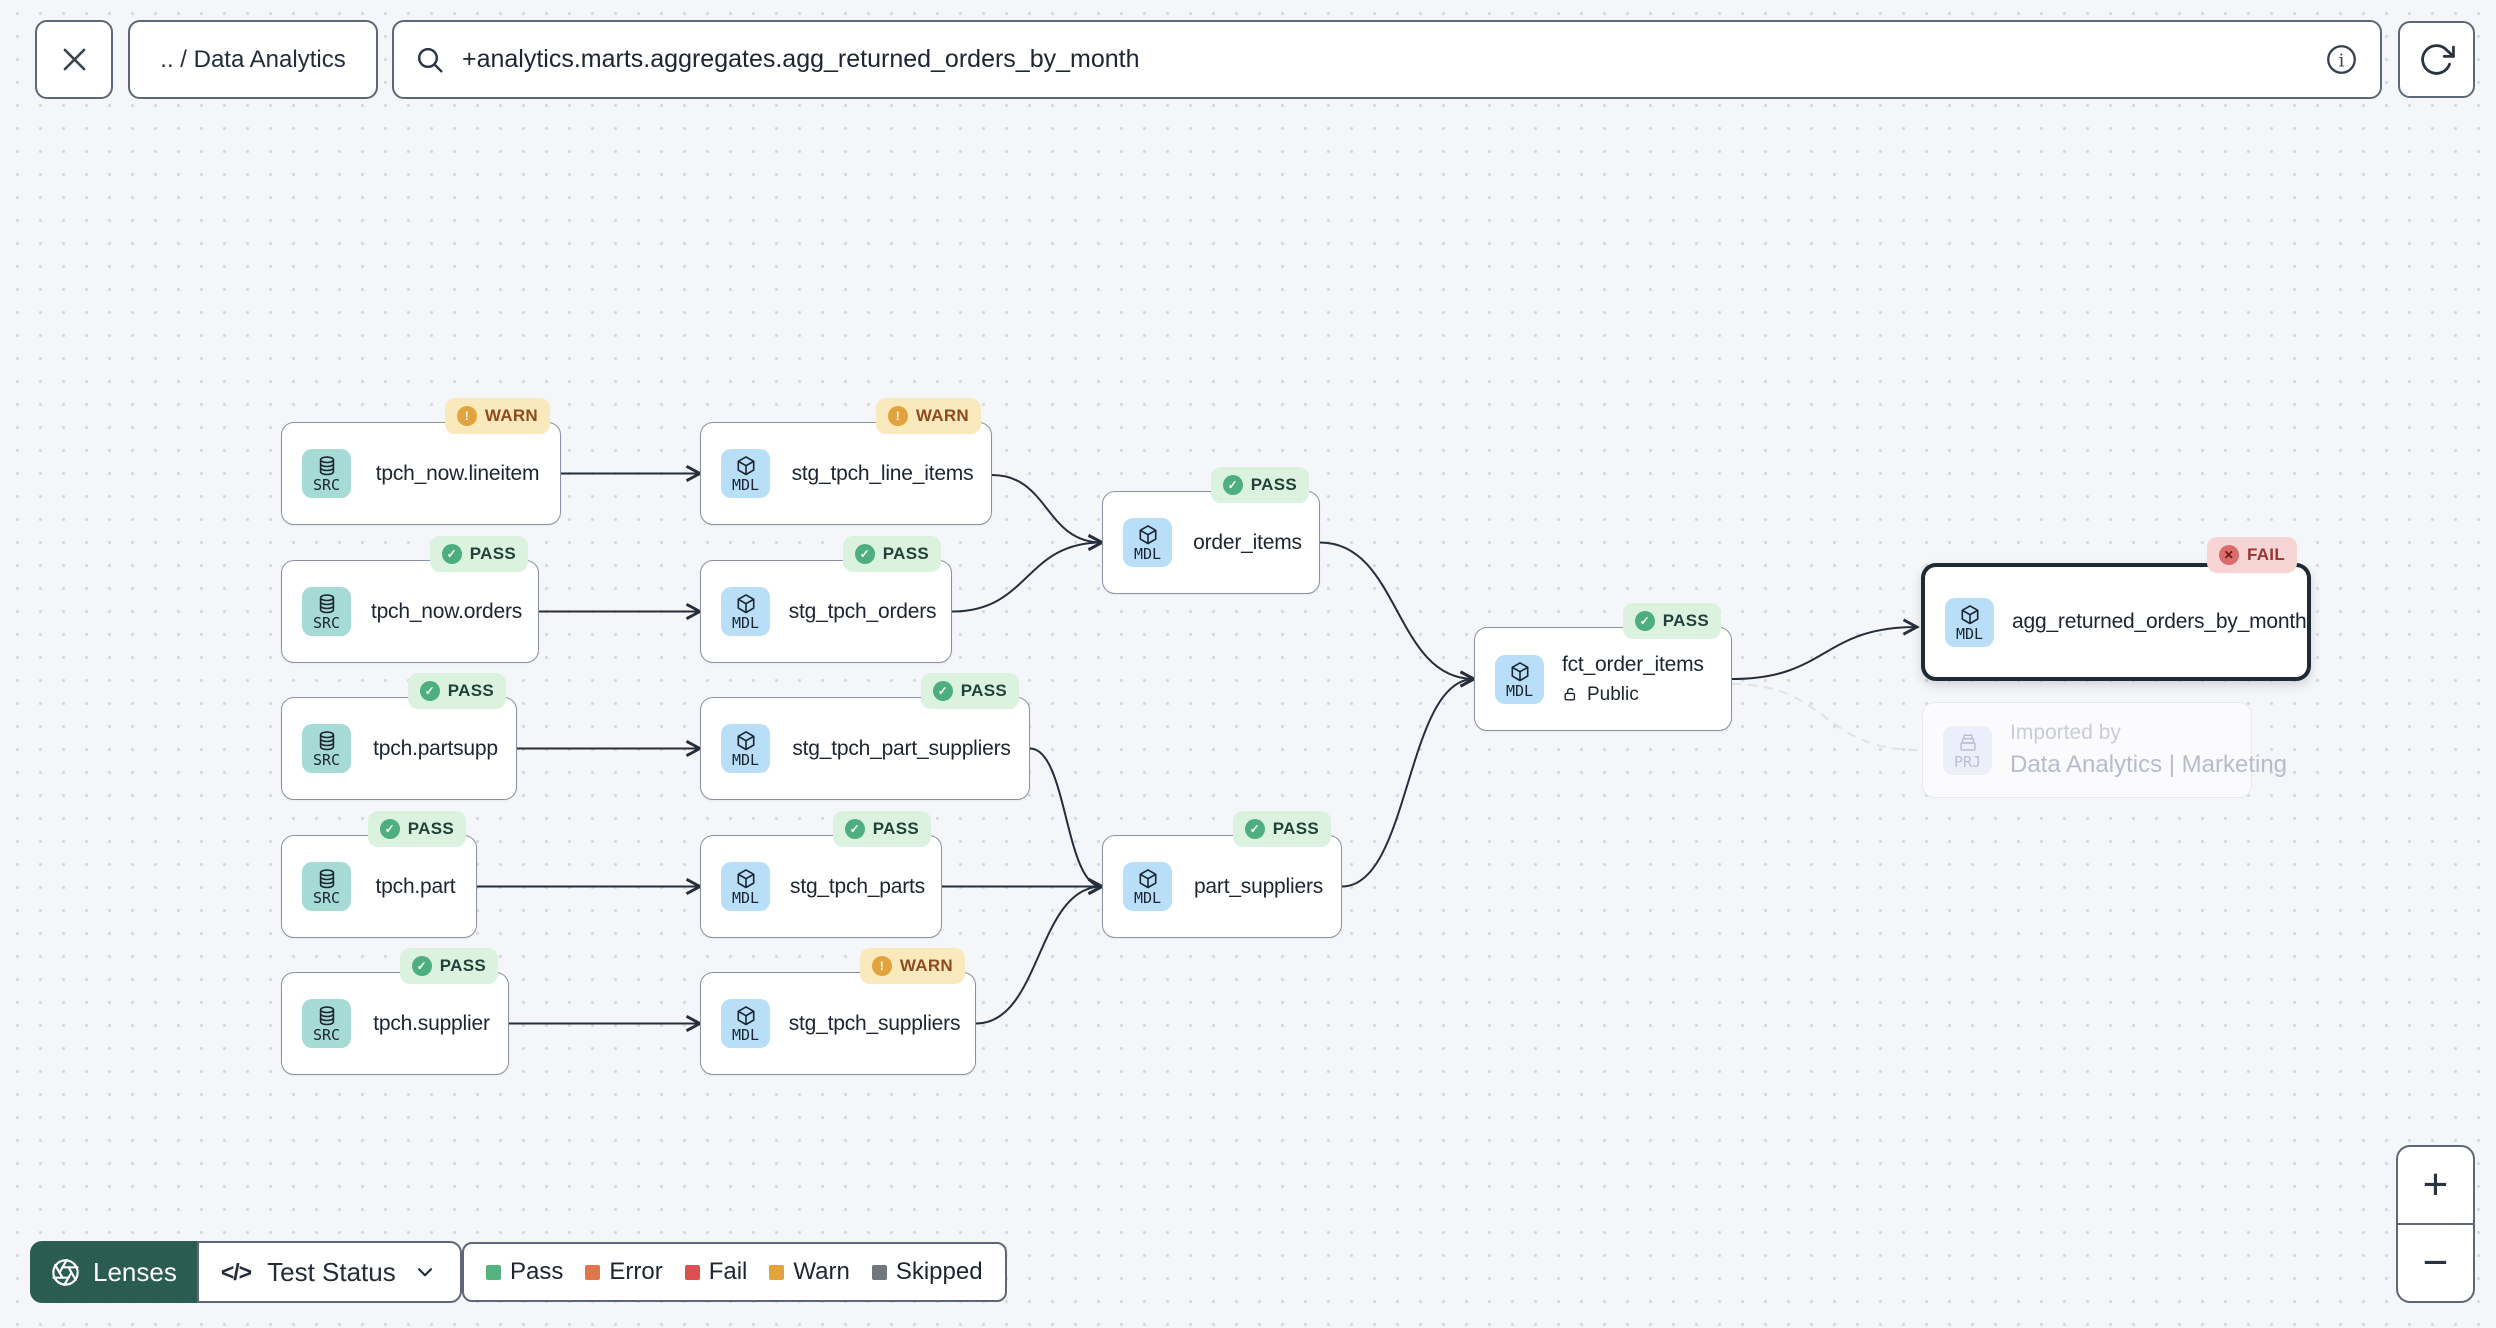  What do you see at coordinates (1570, 694) in the screenshot?
I see `lock-open-icon` at bounding box center [1570, 694].